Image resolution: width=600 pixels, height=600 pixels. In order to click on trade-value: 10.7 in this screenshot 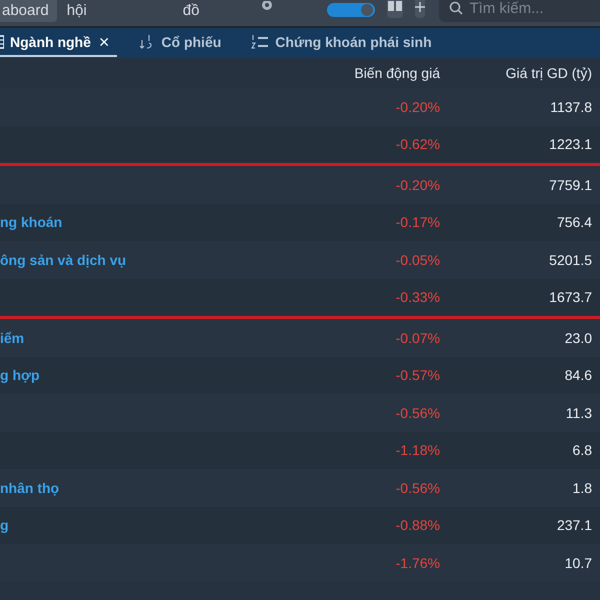, I will do `click(578, 562)`.